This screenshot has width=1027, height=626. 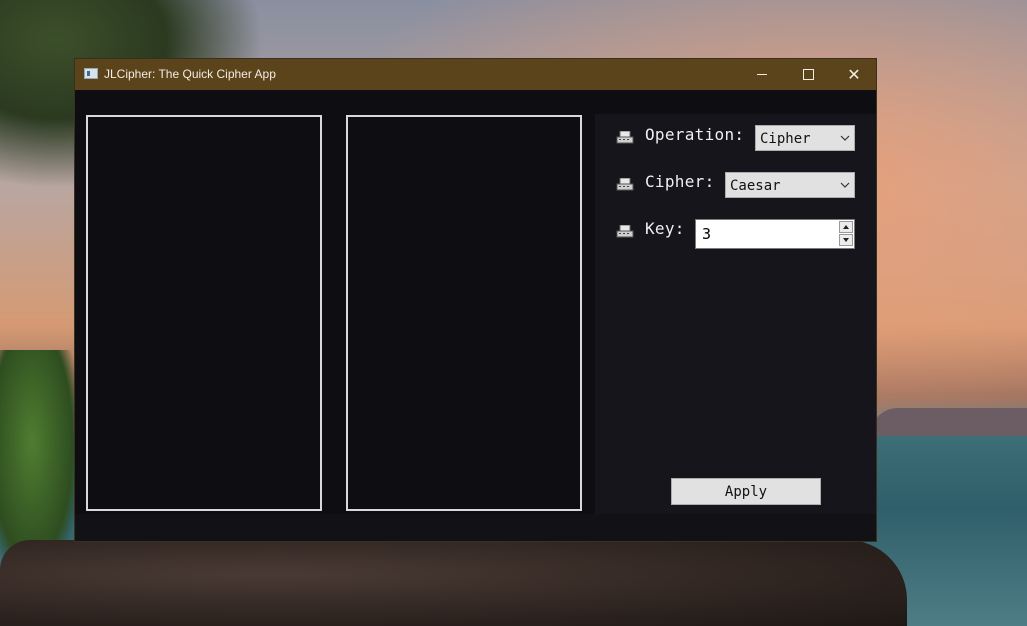 What do you see at coordinates (746, 491) in the screenshot?
I see `apply-button: Apply` at bounding box center [746, 491].